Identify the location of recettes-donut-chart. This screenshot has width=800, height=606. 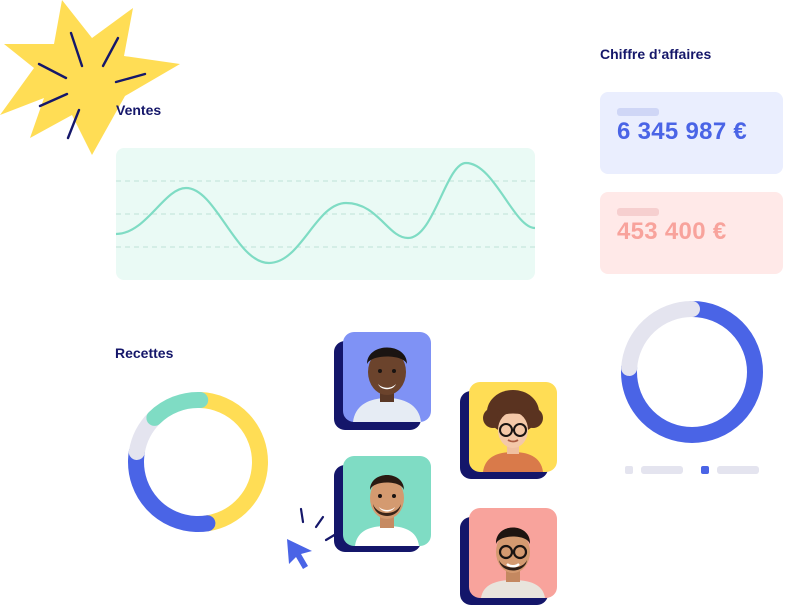
(197, 462).